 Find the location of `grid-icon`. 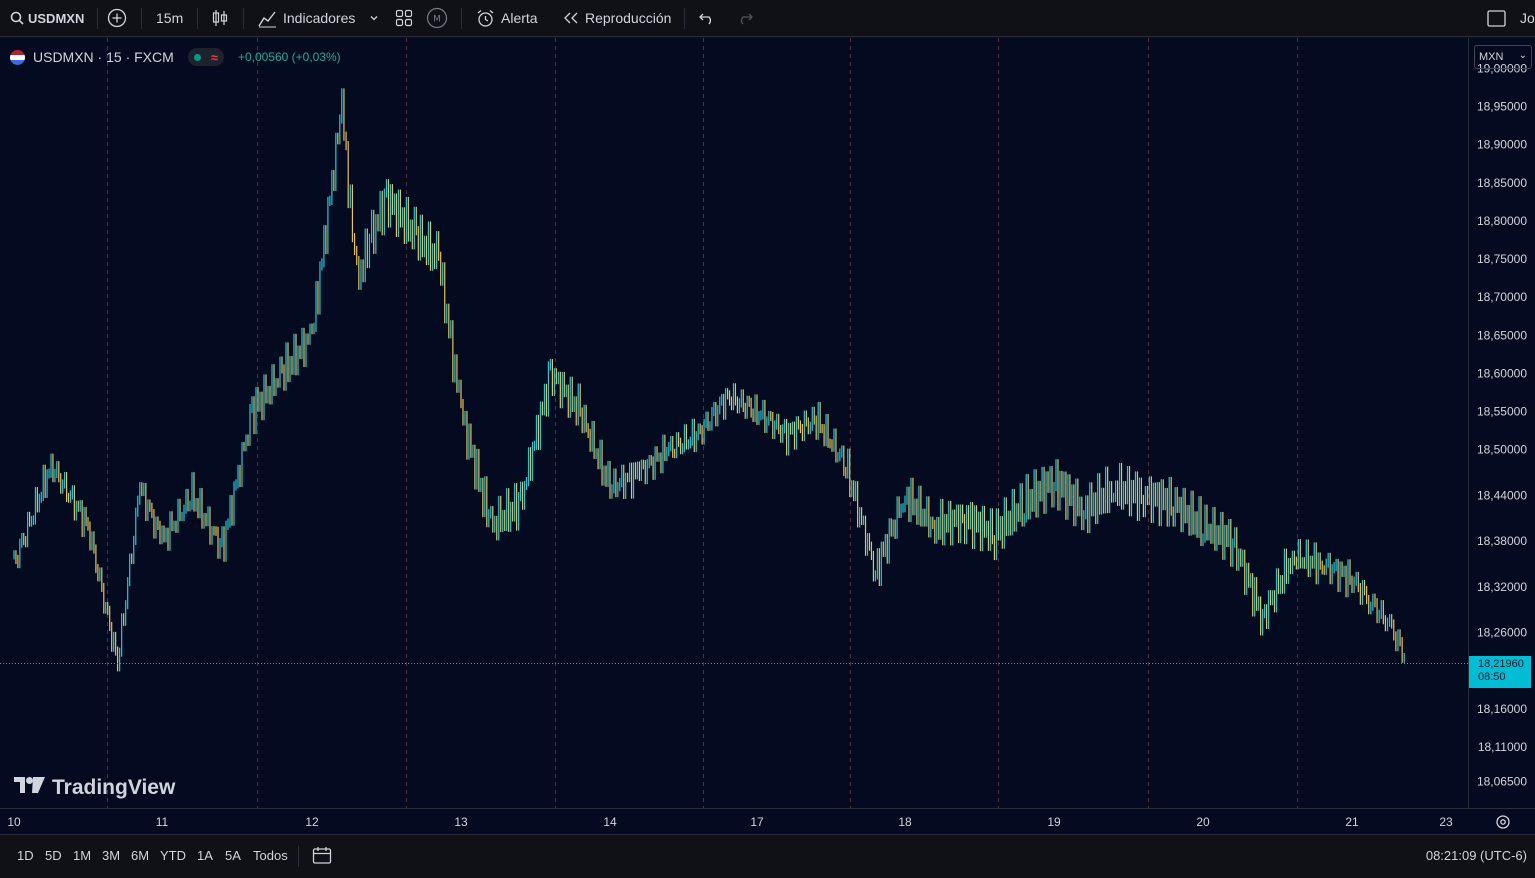

grid-icon is located at coordinates (404, 18).